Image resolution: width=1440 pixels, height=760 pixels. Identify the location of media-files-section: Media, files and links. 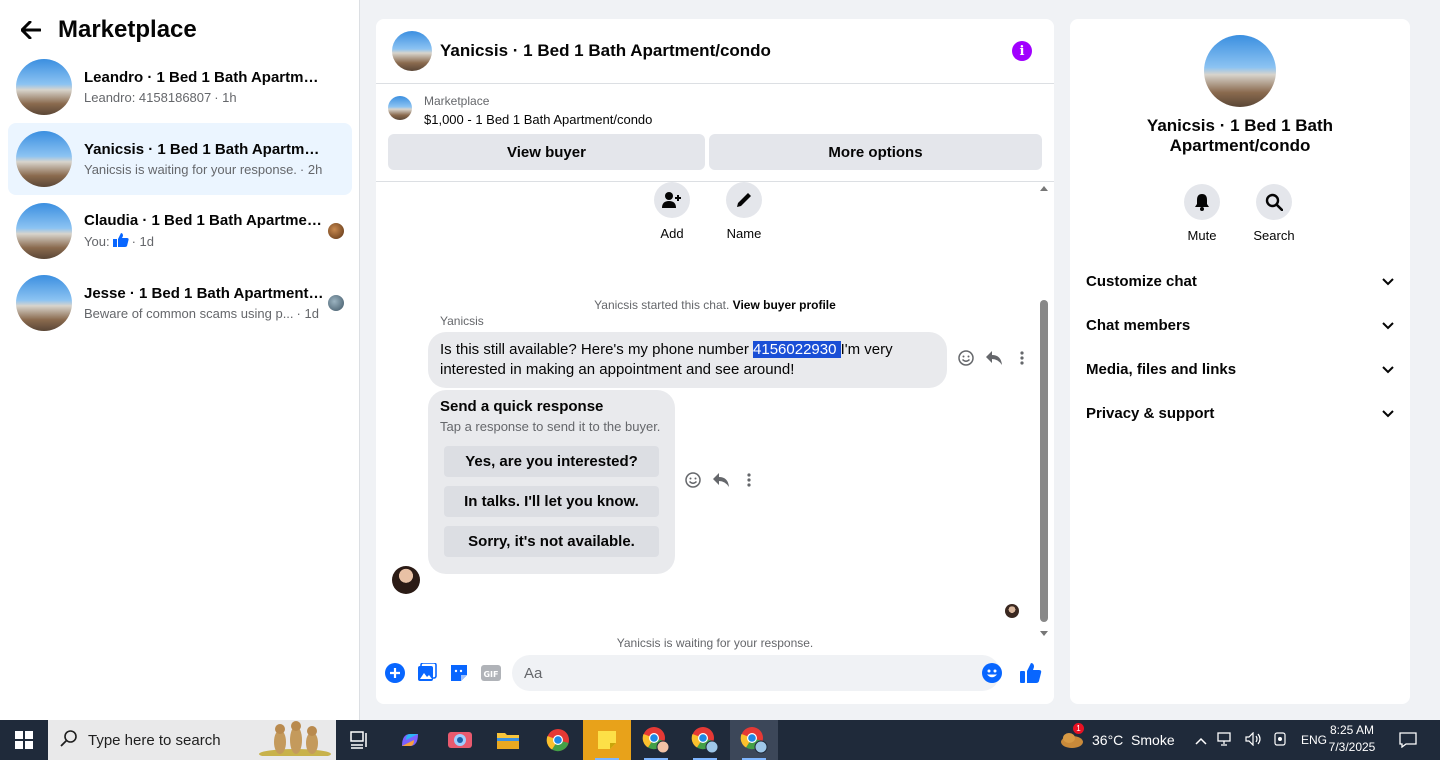
(1240, 369).